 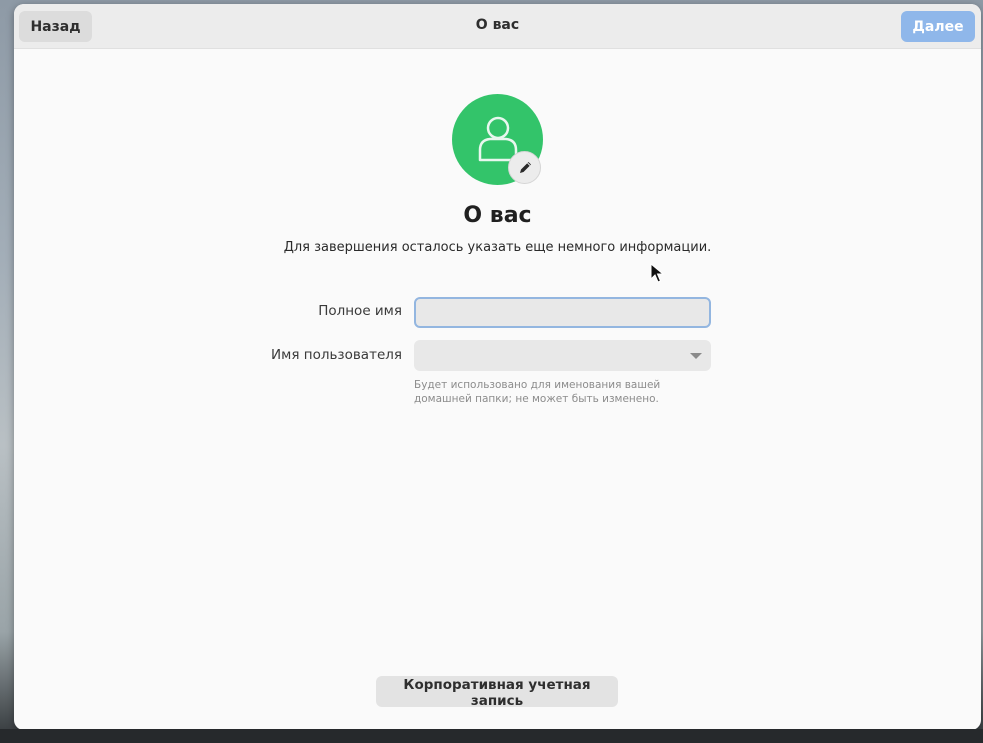 I want to click on mouse-cursor-icon, so click(x=657, y=273).